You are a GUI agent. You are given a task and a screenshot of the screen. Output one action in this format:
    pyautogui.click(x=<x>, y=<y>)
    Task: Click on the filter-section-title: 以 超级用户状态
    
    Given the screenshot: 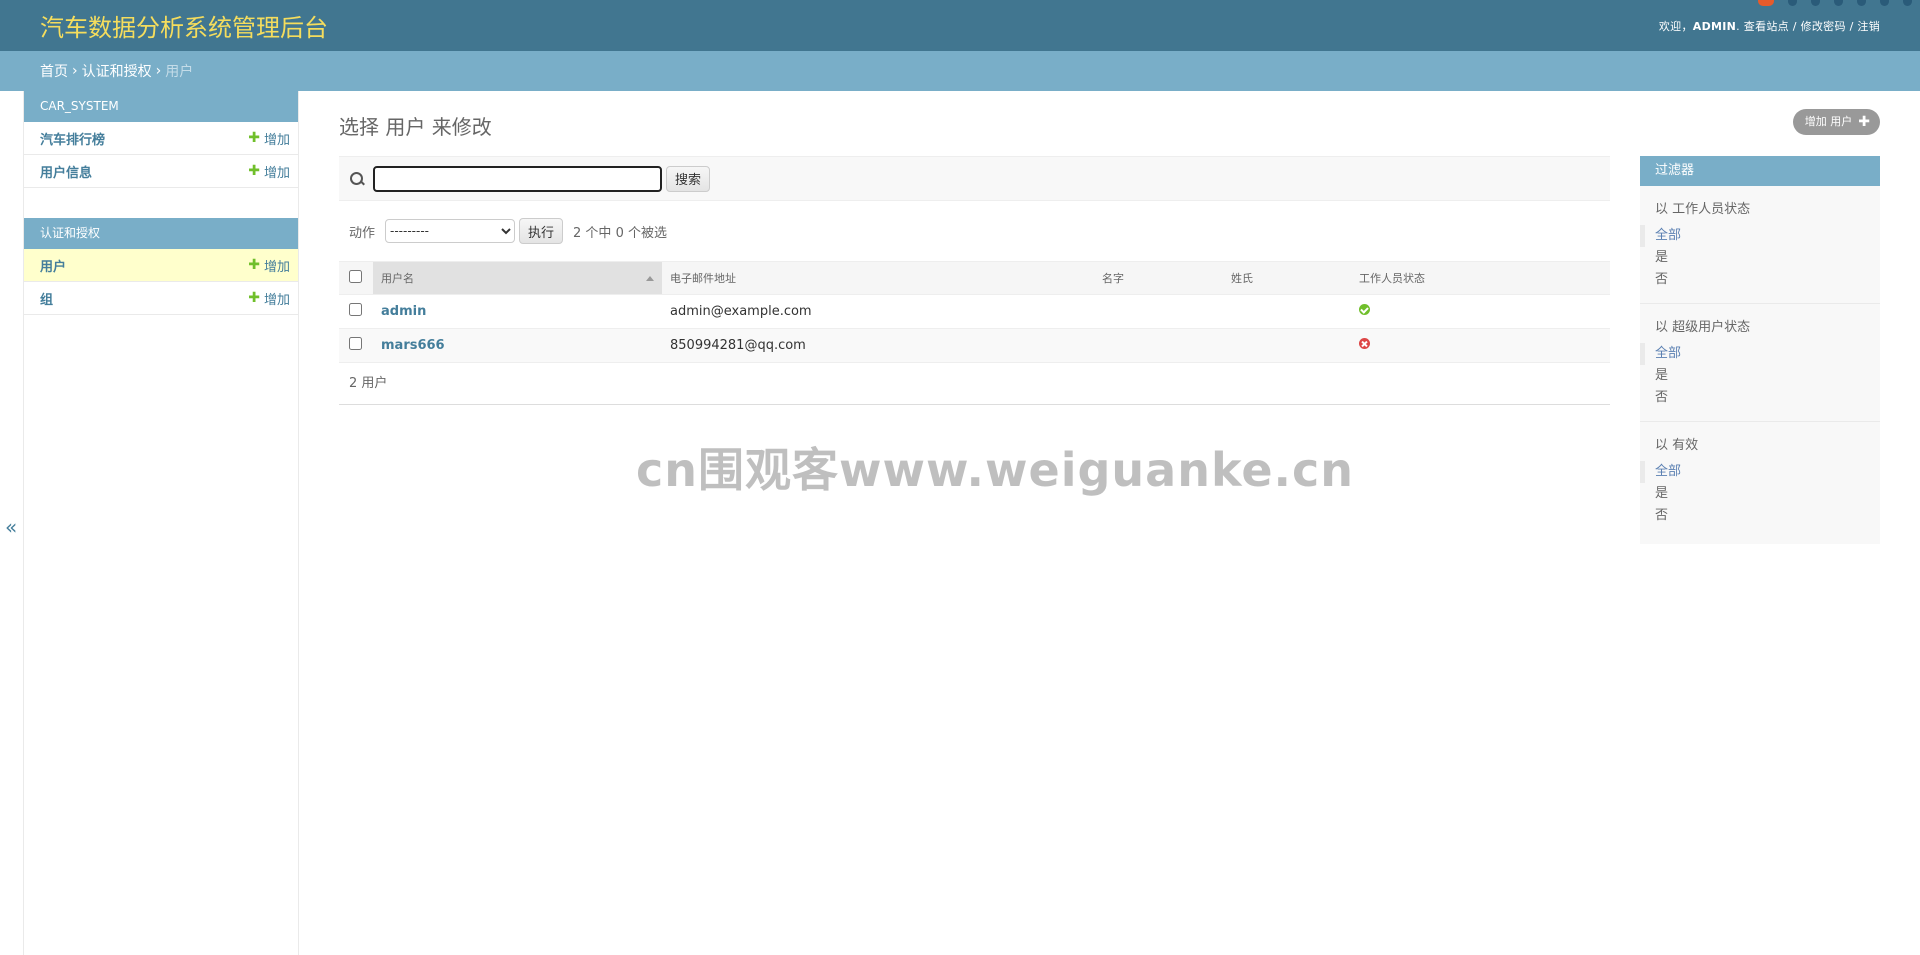 What is the action you would take?
    pyautogui.click(x=1703, y=327)
    